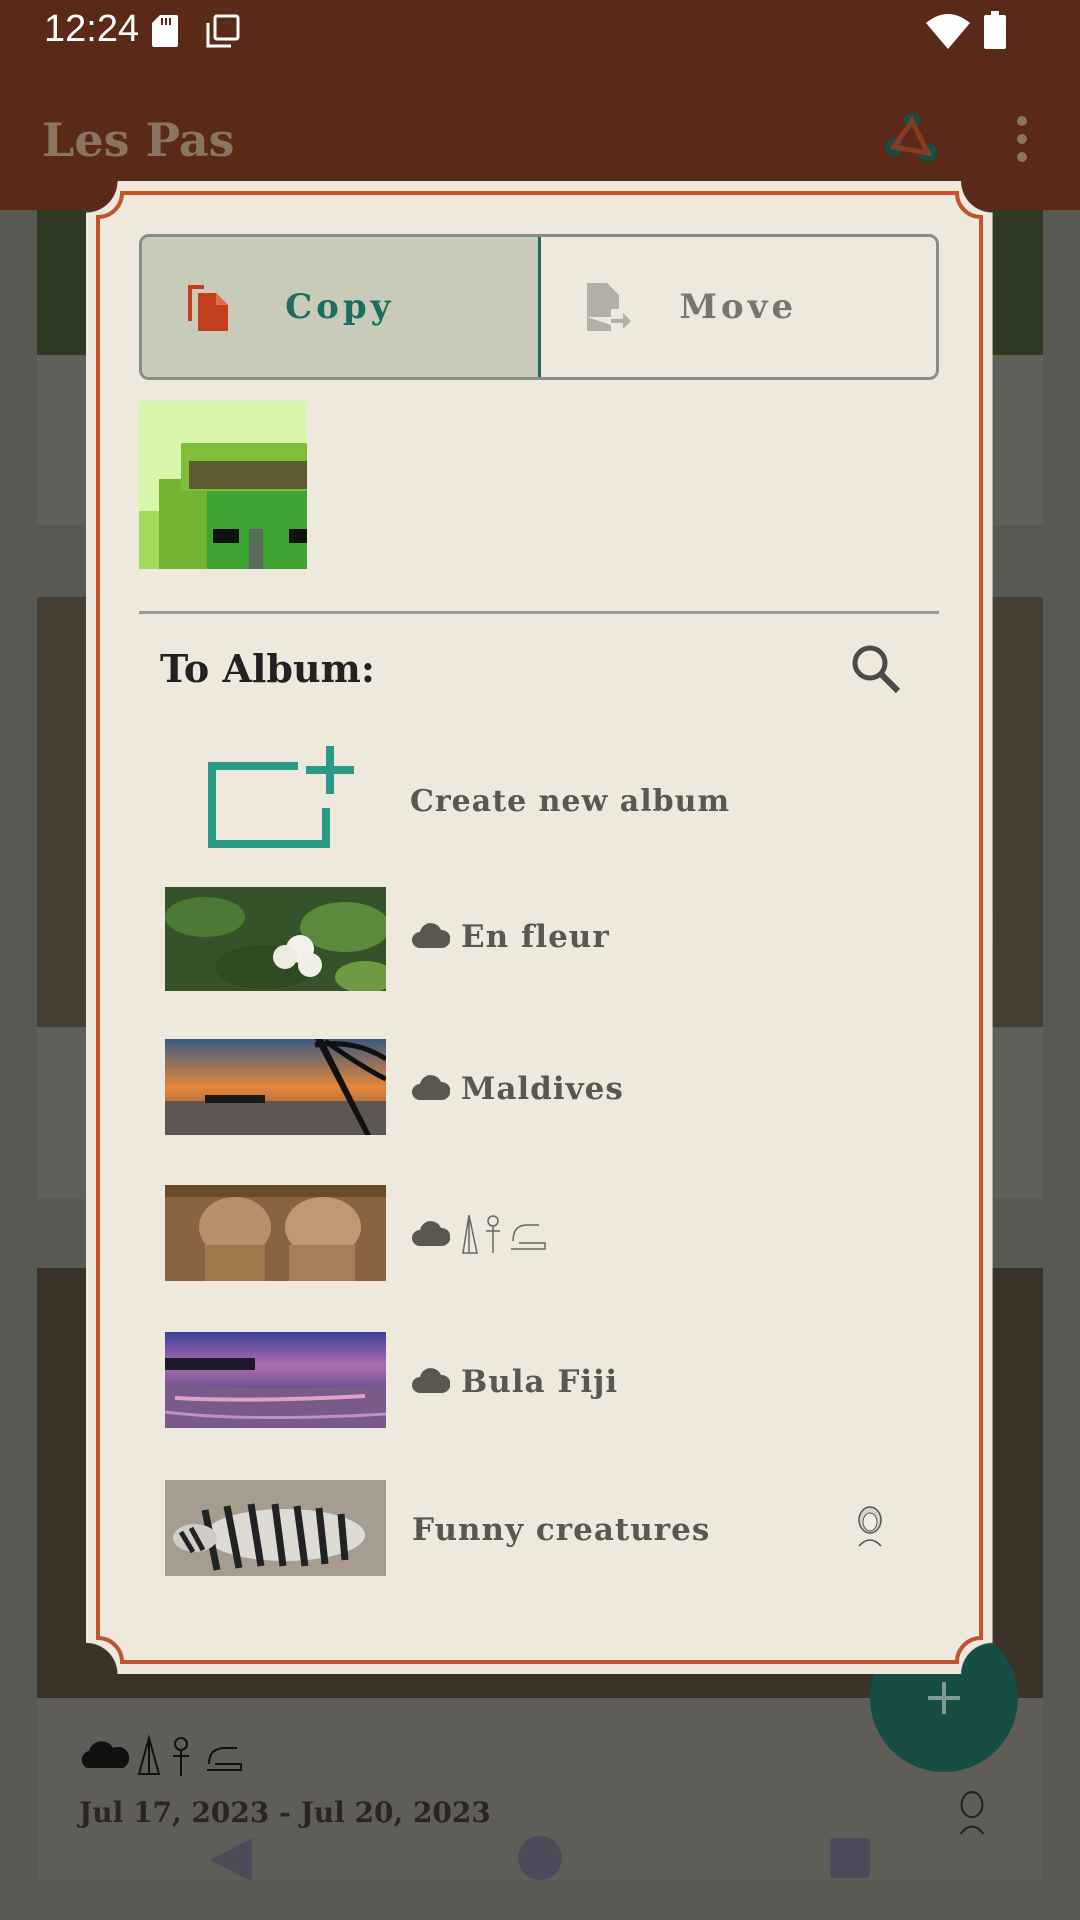  I want to click on overflow-menu-icon, so click(1022, 139).